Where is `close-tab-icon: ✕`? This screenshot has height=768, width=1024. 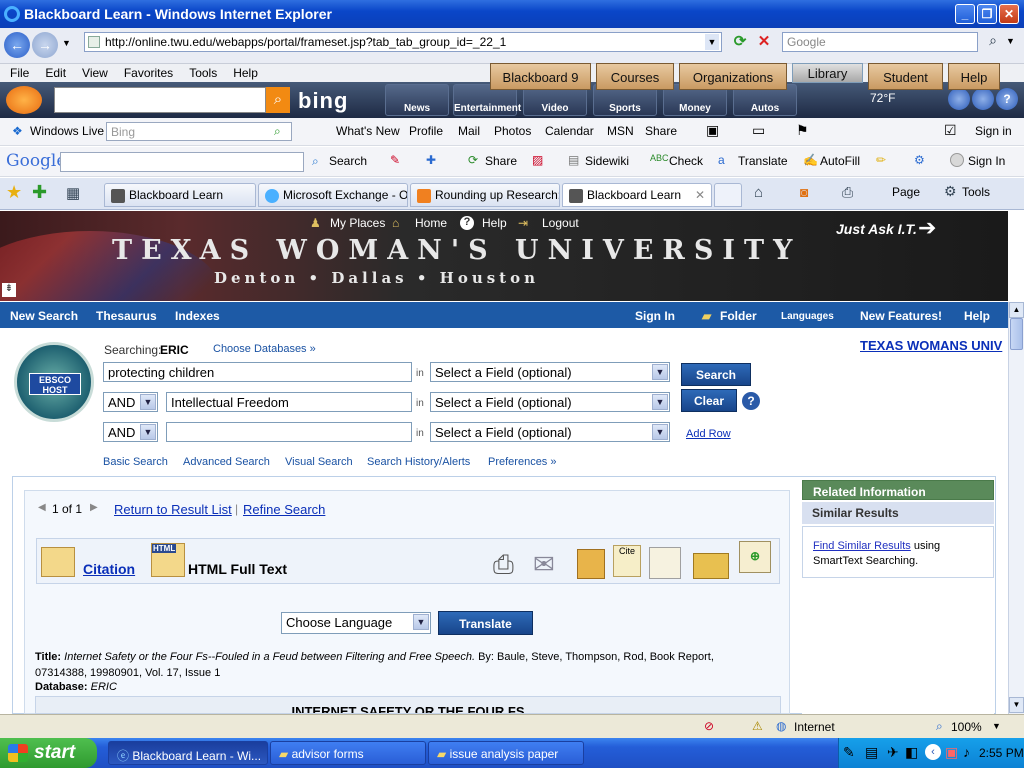 close-tab-icon: ✕ is located at coordinates (700, 195).